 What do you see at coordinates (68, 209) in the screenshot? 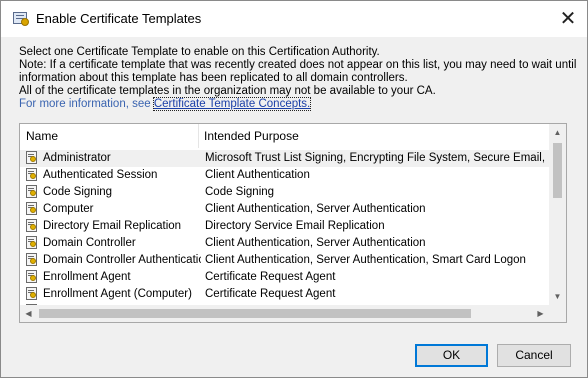
I see `template-name-cell: Computer` at bounding box center [68, 209].